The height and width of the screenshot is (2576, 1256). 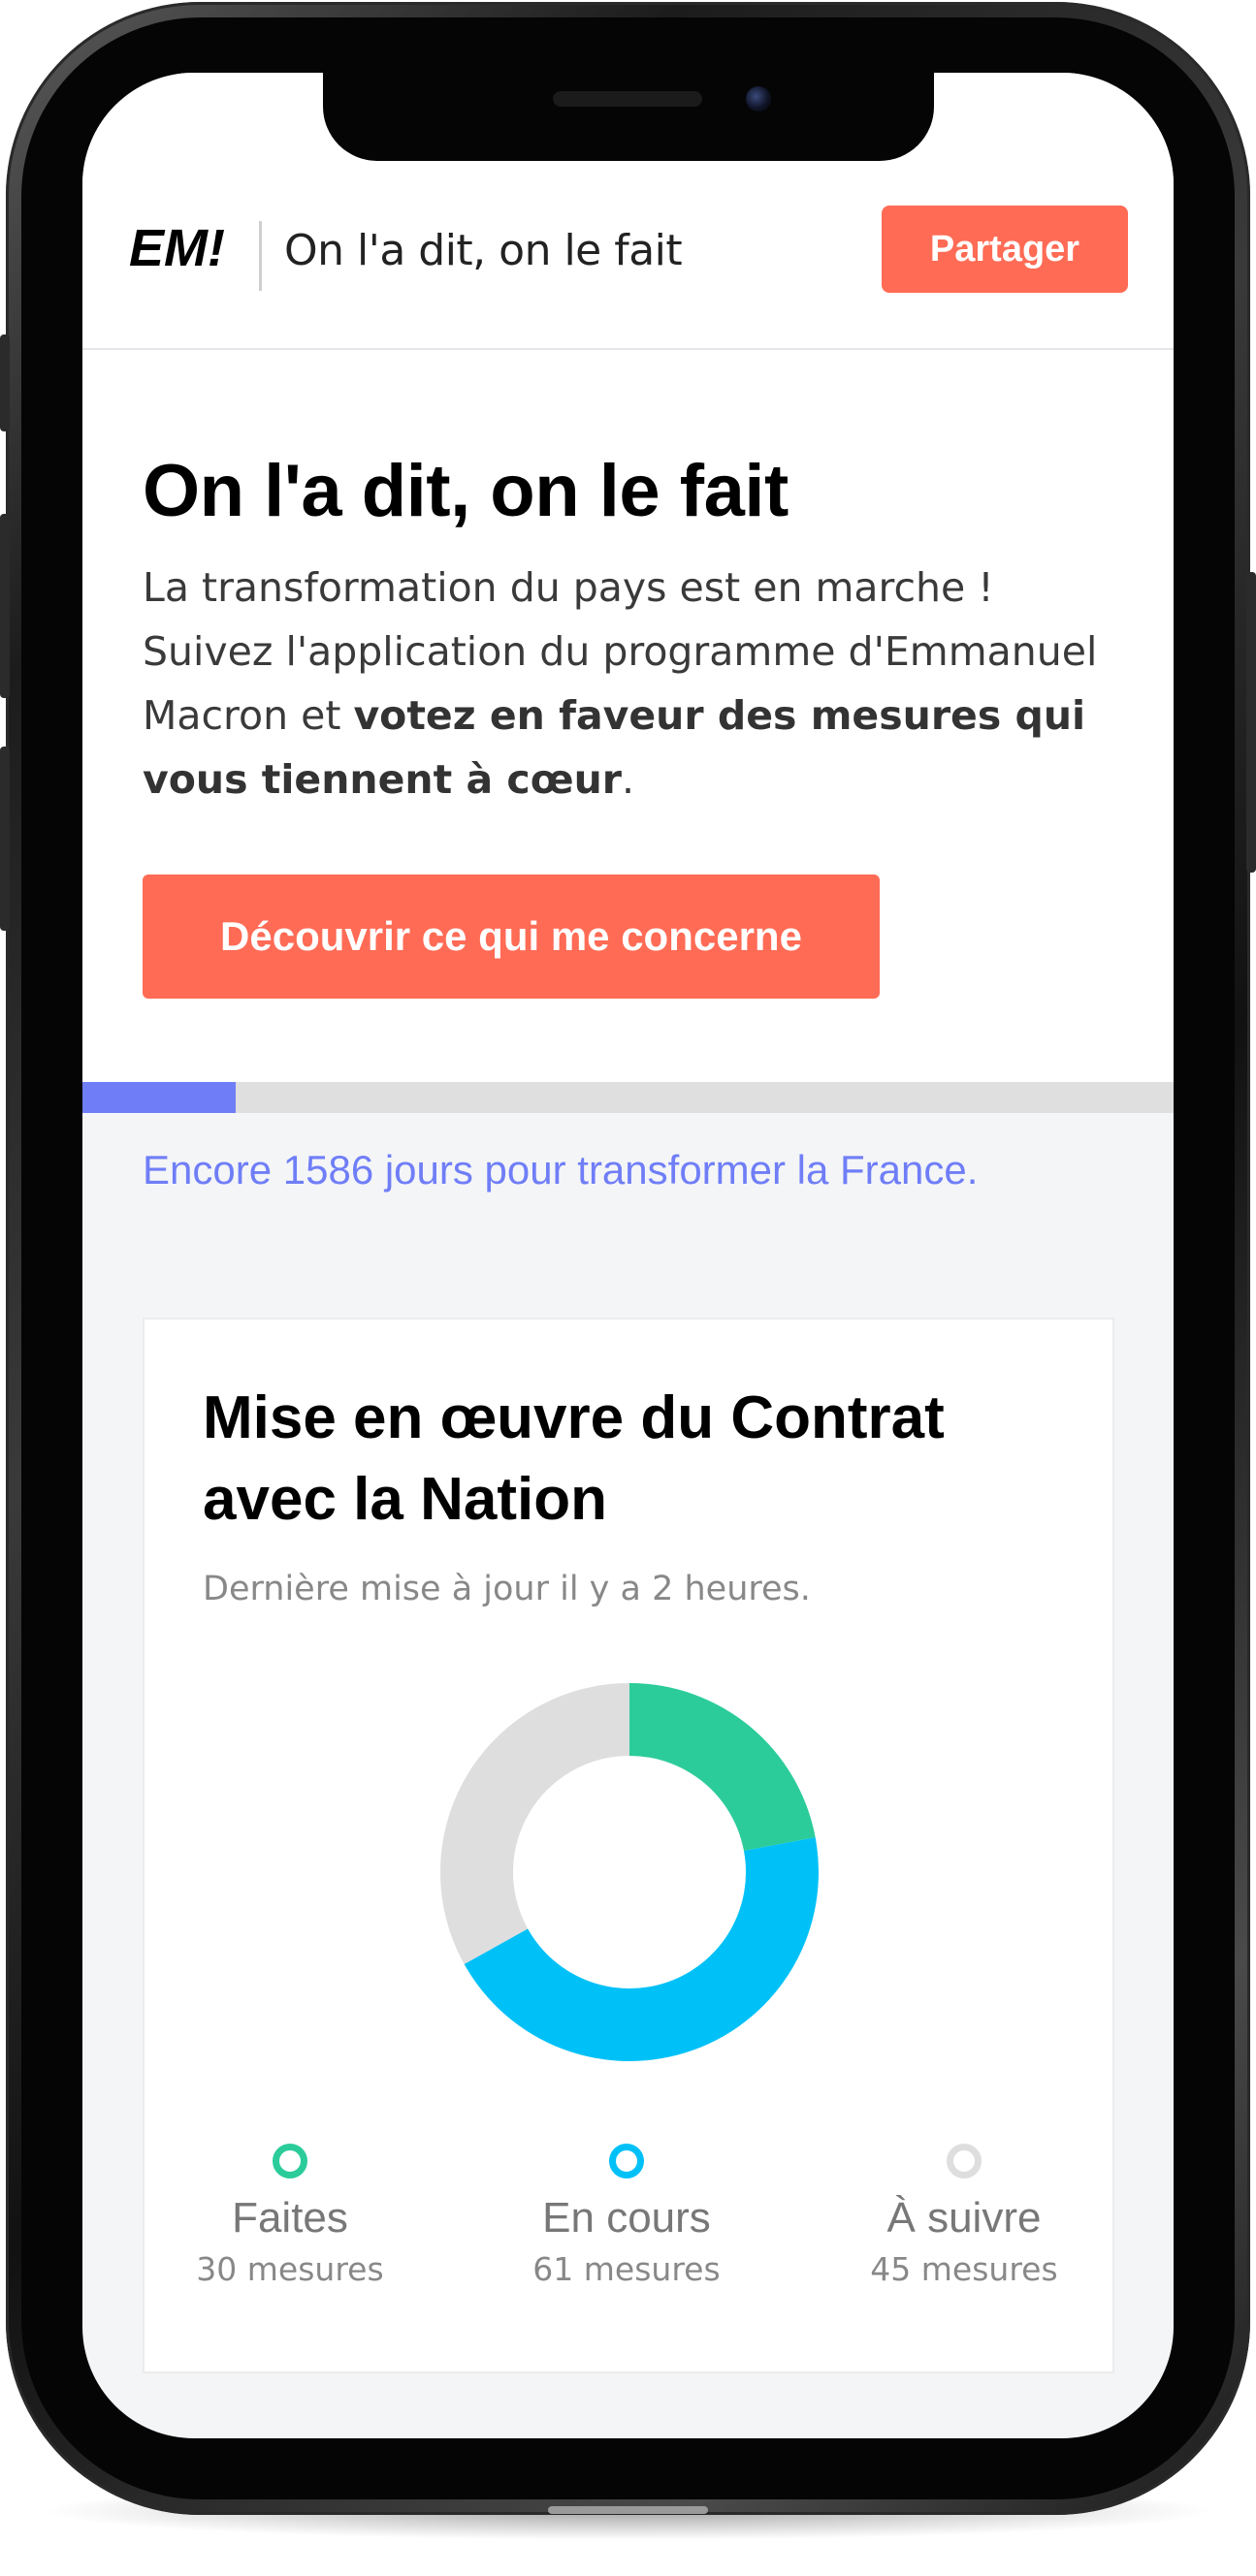 What do you see at coordinates (628, 117) in the screenshot?
I see `phone-notch` at bounding box center [628, 117].